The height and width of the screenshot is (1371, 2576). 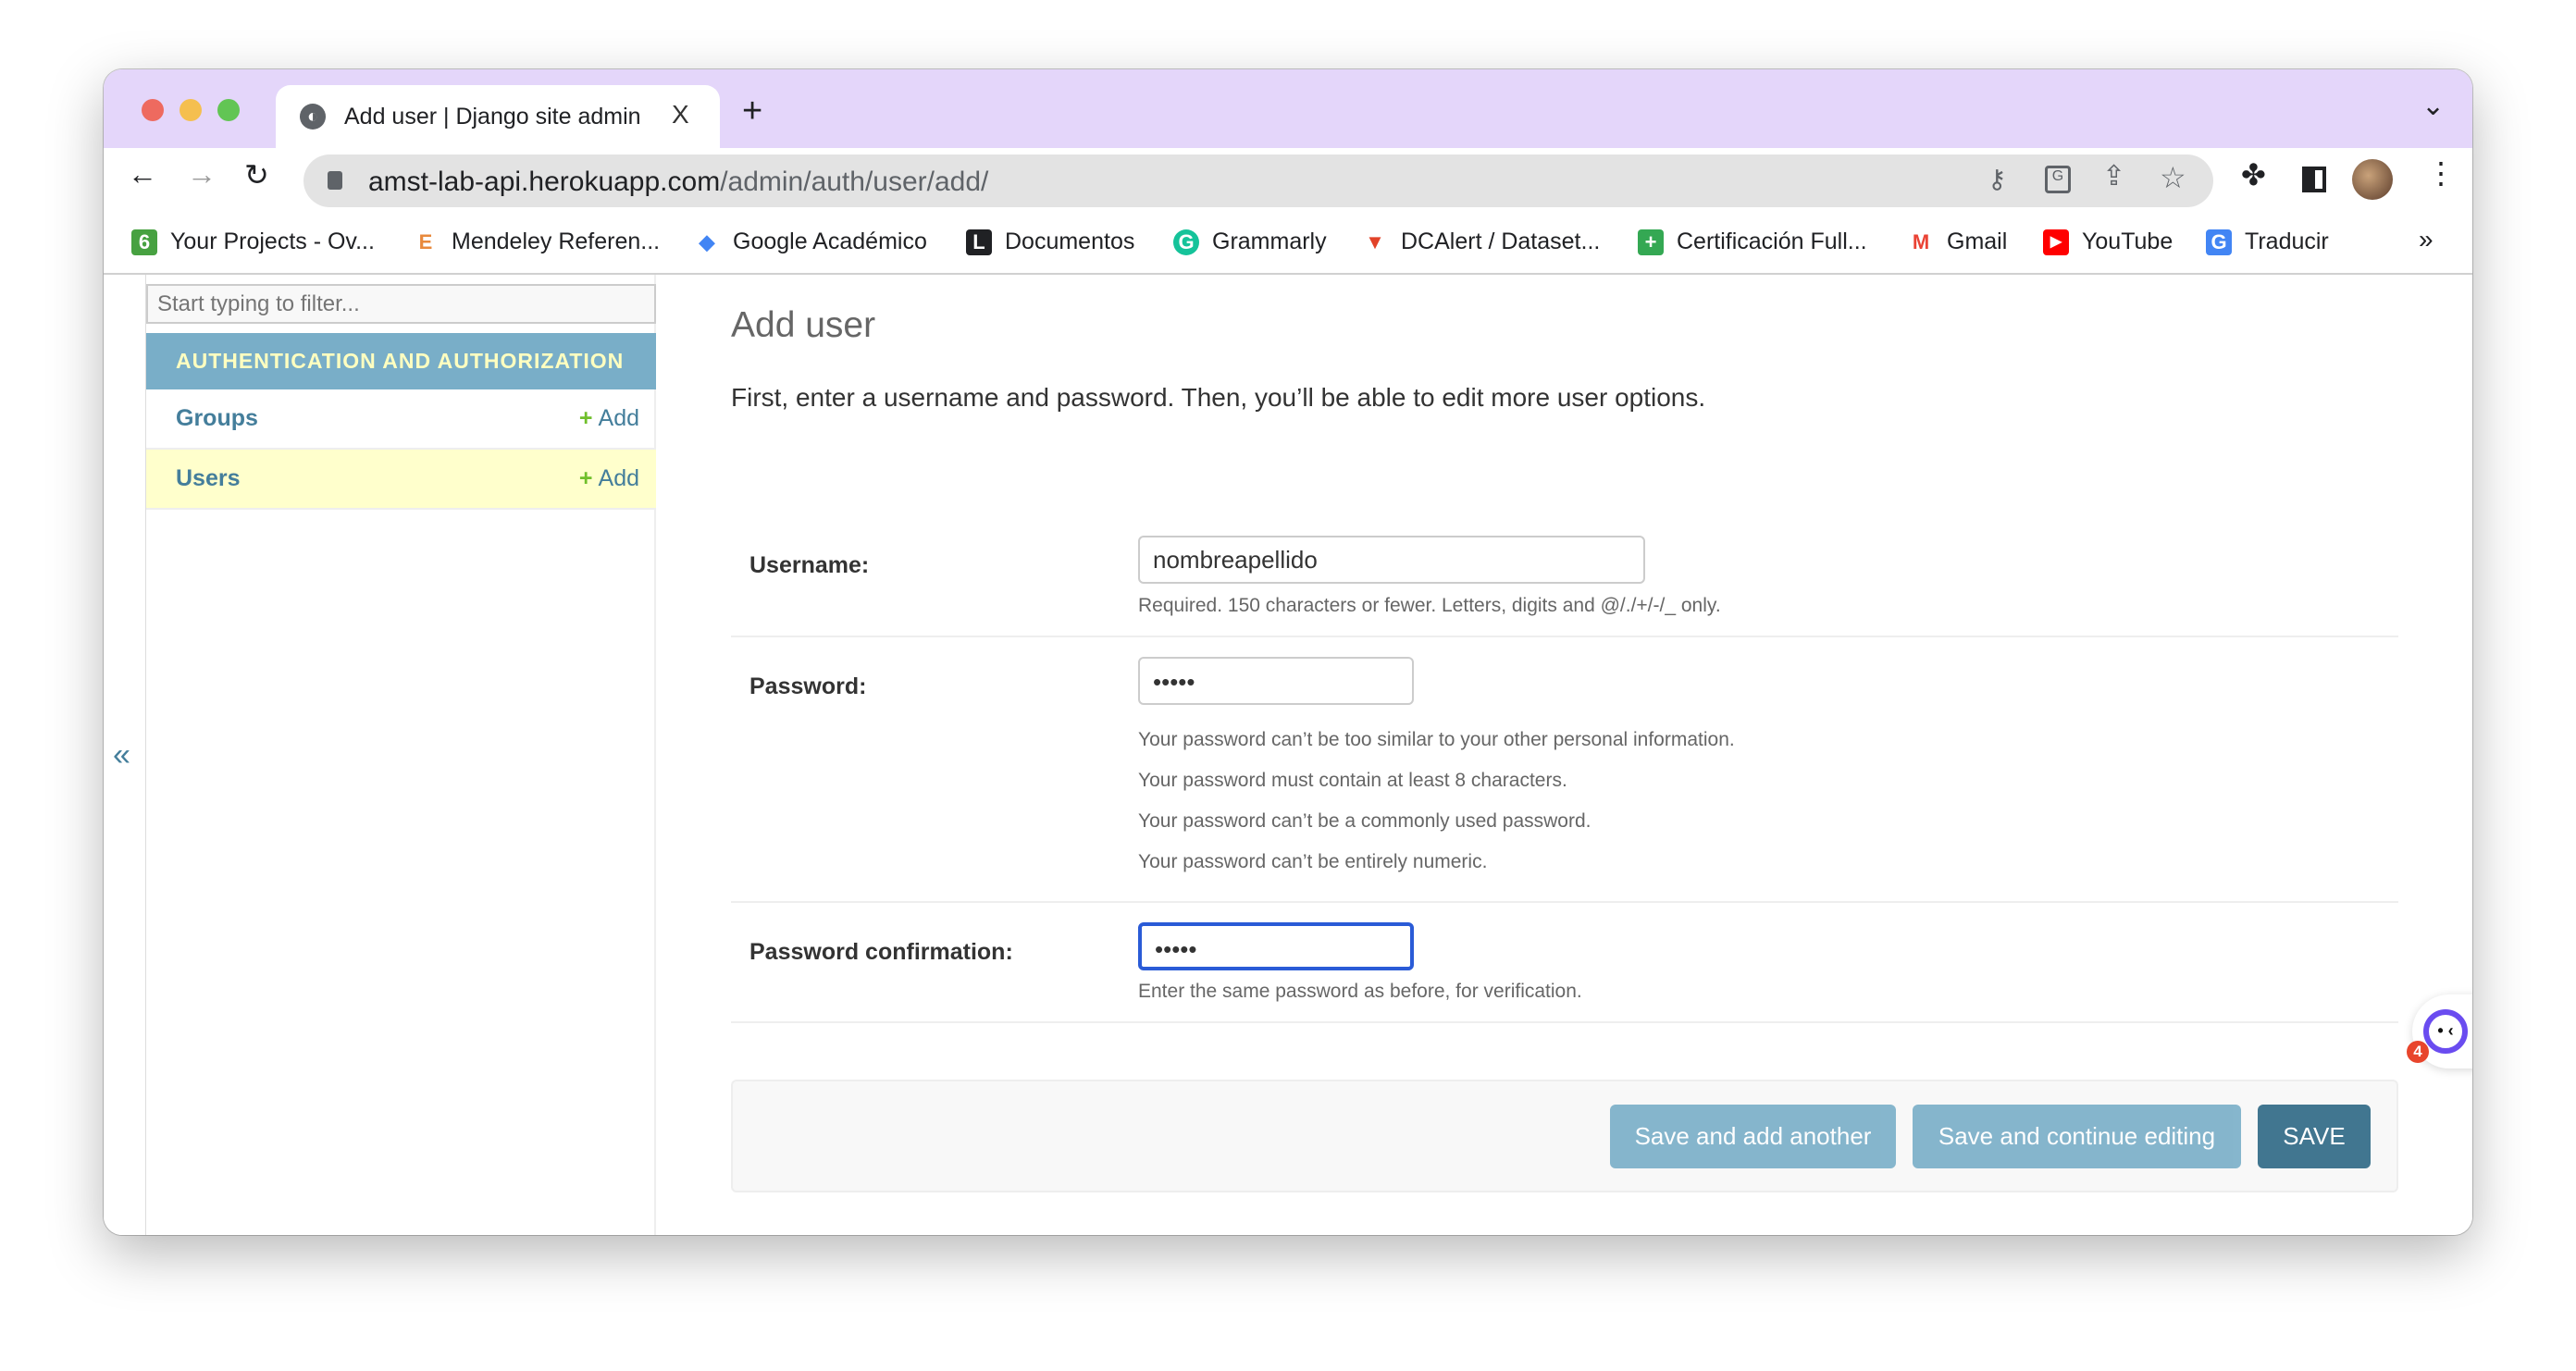 I want to click on url-path: /admin/auth/user/add/, so click(x=854, y=182).